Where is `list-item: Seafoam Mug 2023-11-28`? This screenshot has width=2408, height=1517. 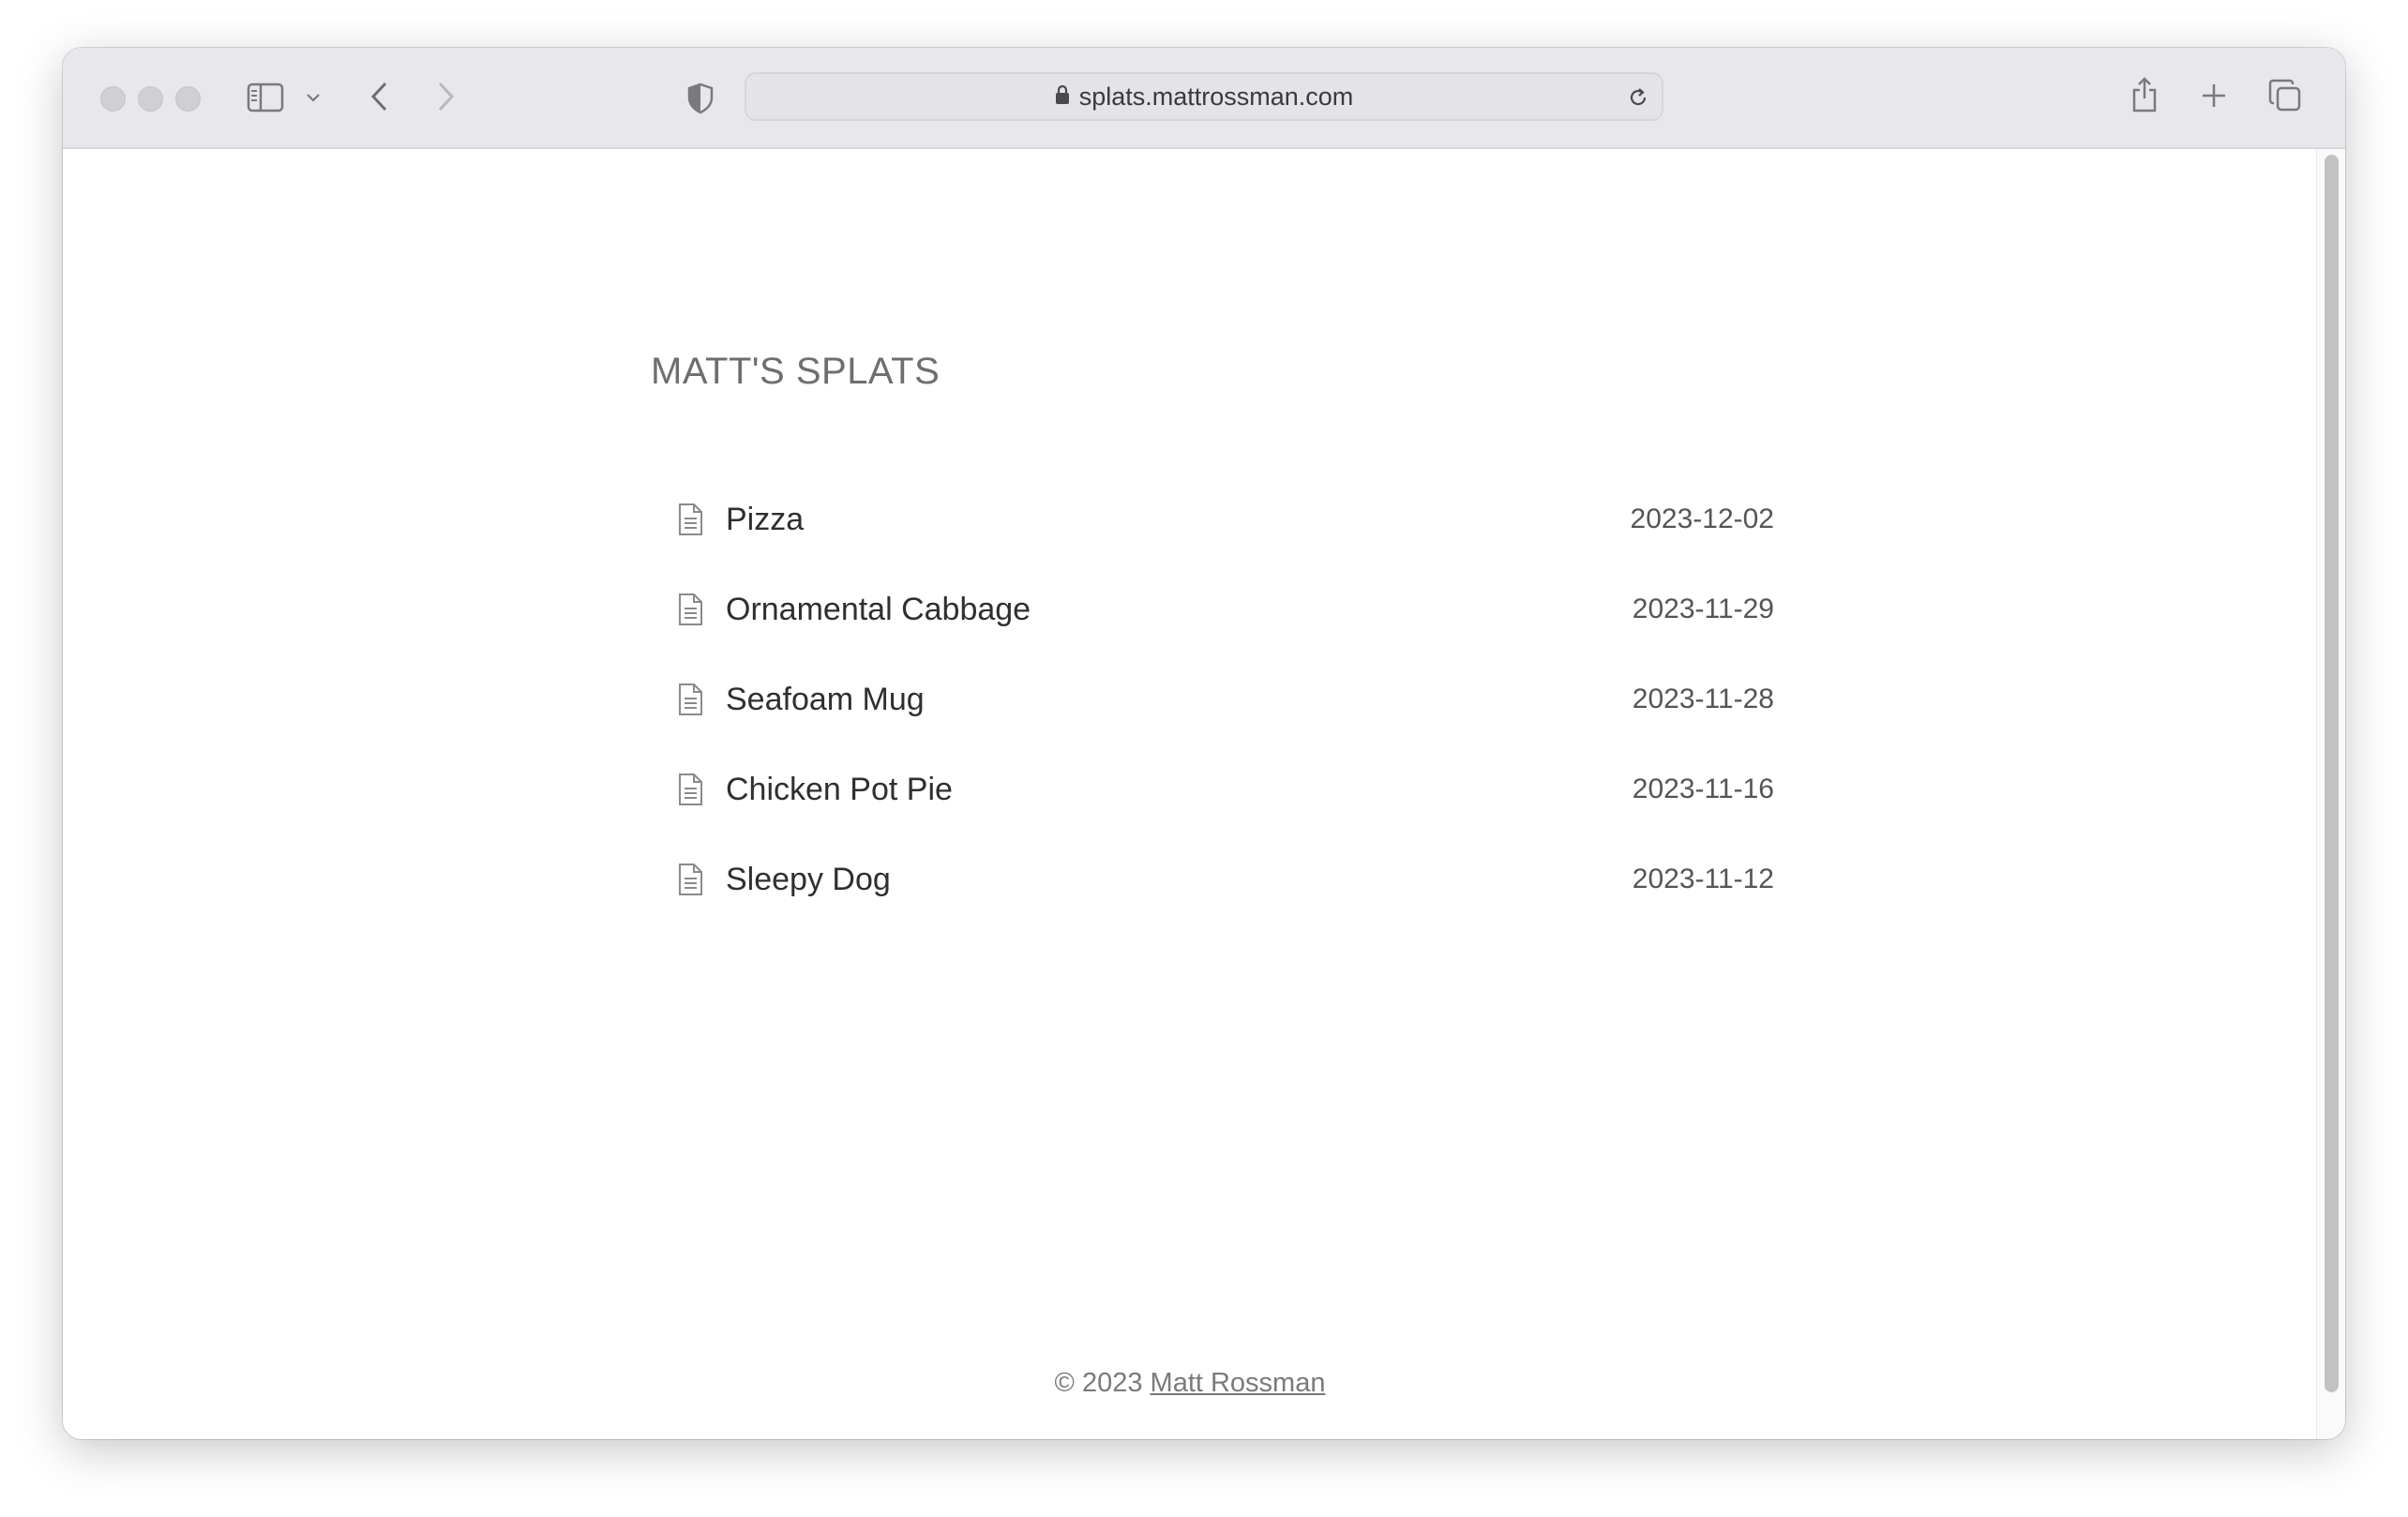
list-item: Seafoam Mug 2023-11-28 is located at coordinates (1225, 699).